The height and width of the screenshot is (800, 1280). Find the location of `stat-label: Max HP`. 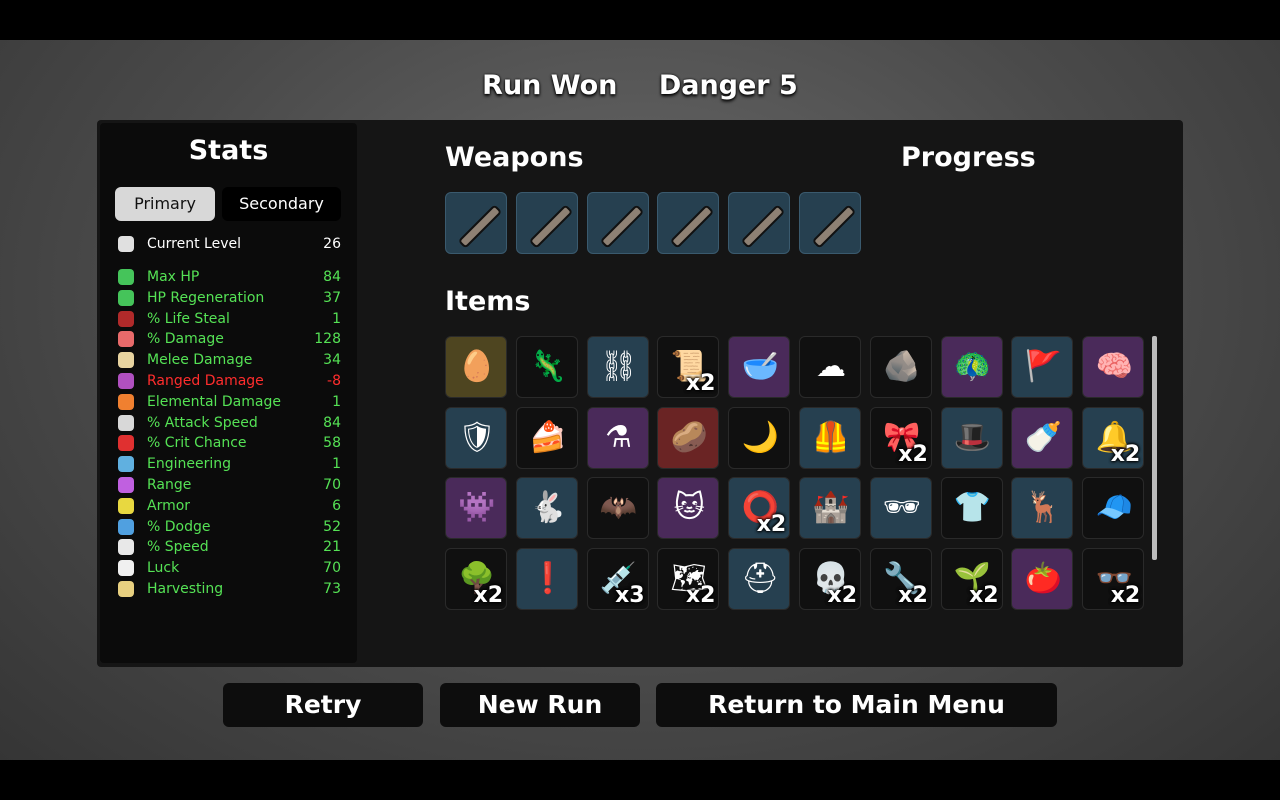

stat-label: Max HP is located at coordinates (173, 277).